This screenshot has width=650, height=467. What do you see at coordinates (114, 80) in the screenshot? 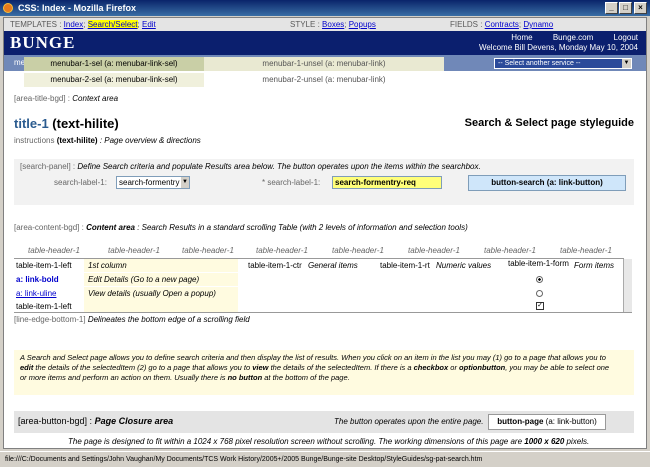
I see `menubar-2-sel: menubar-2-sel (a: menubar-link-sel)` at bounding box center [114, 80].